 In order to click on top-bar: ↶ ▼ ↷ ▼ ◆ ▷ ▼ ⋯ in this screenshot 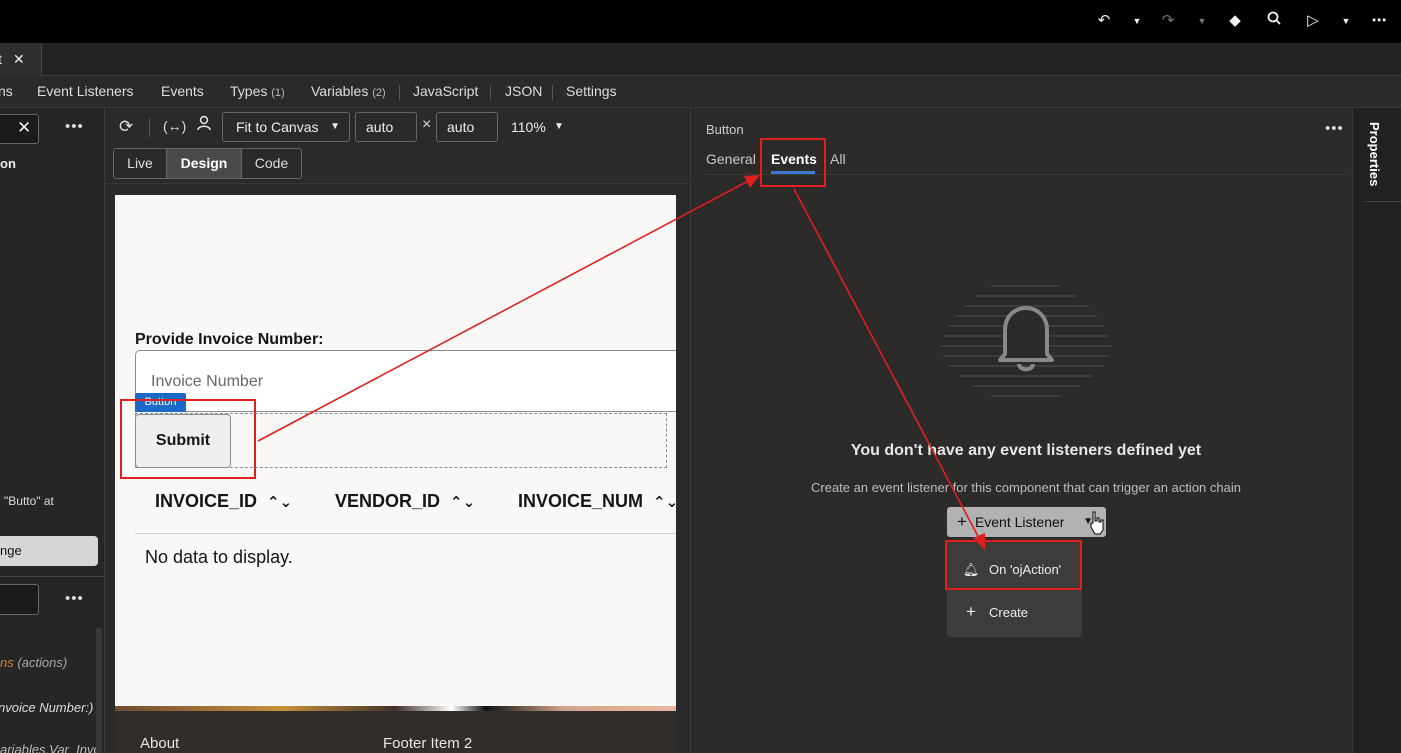, I will do `click(700, 21)`.